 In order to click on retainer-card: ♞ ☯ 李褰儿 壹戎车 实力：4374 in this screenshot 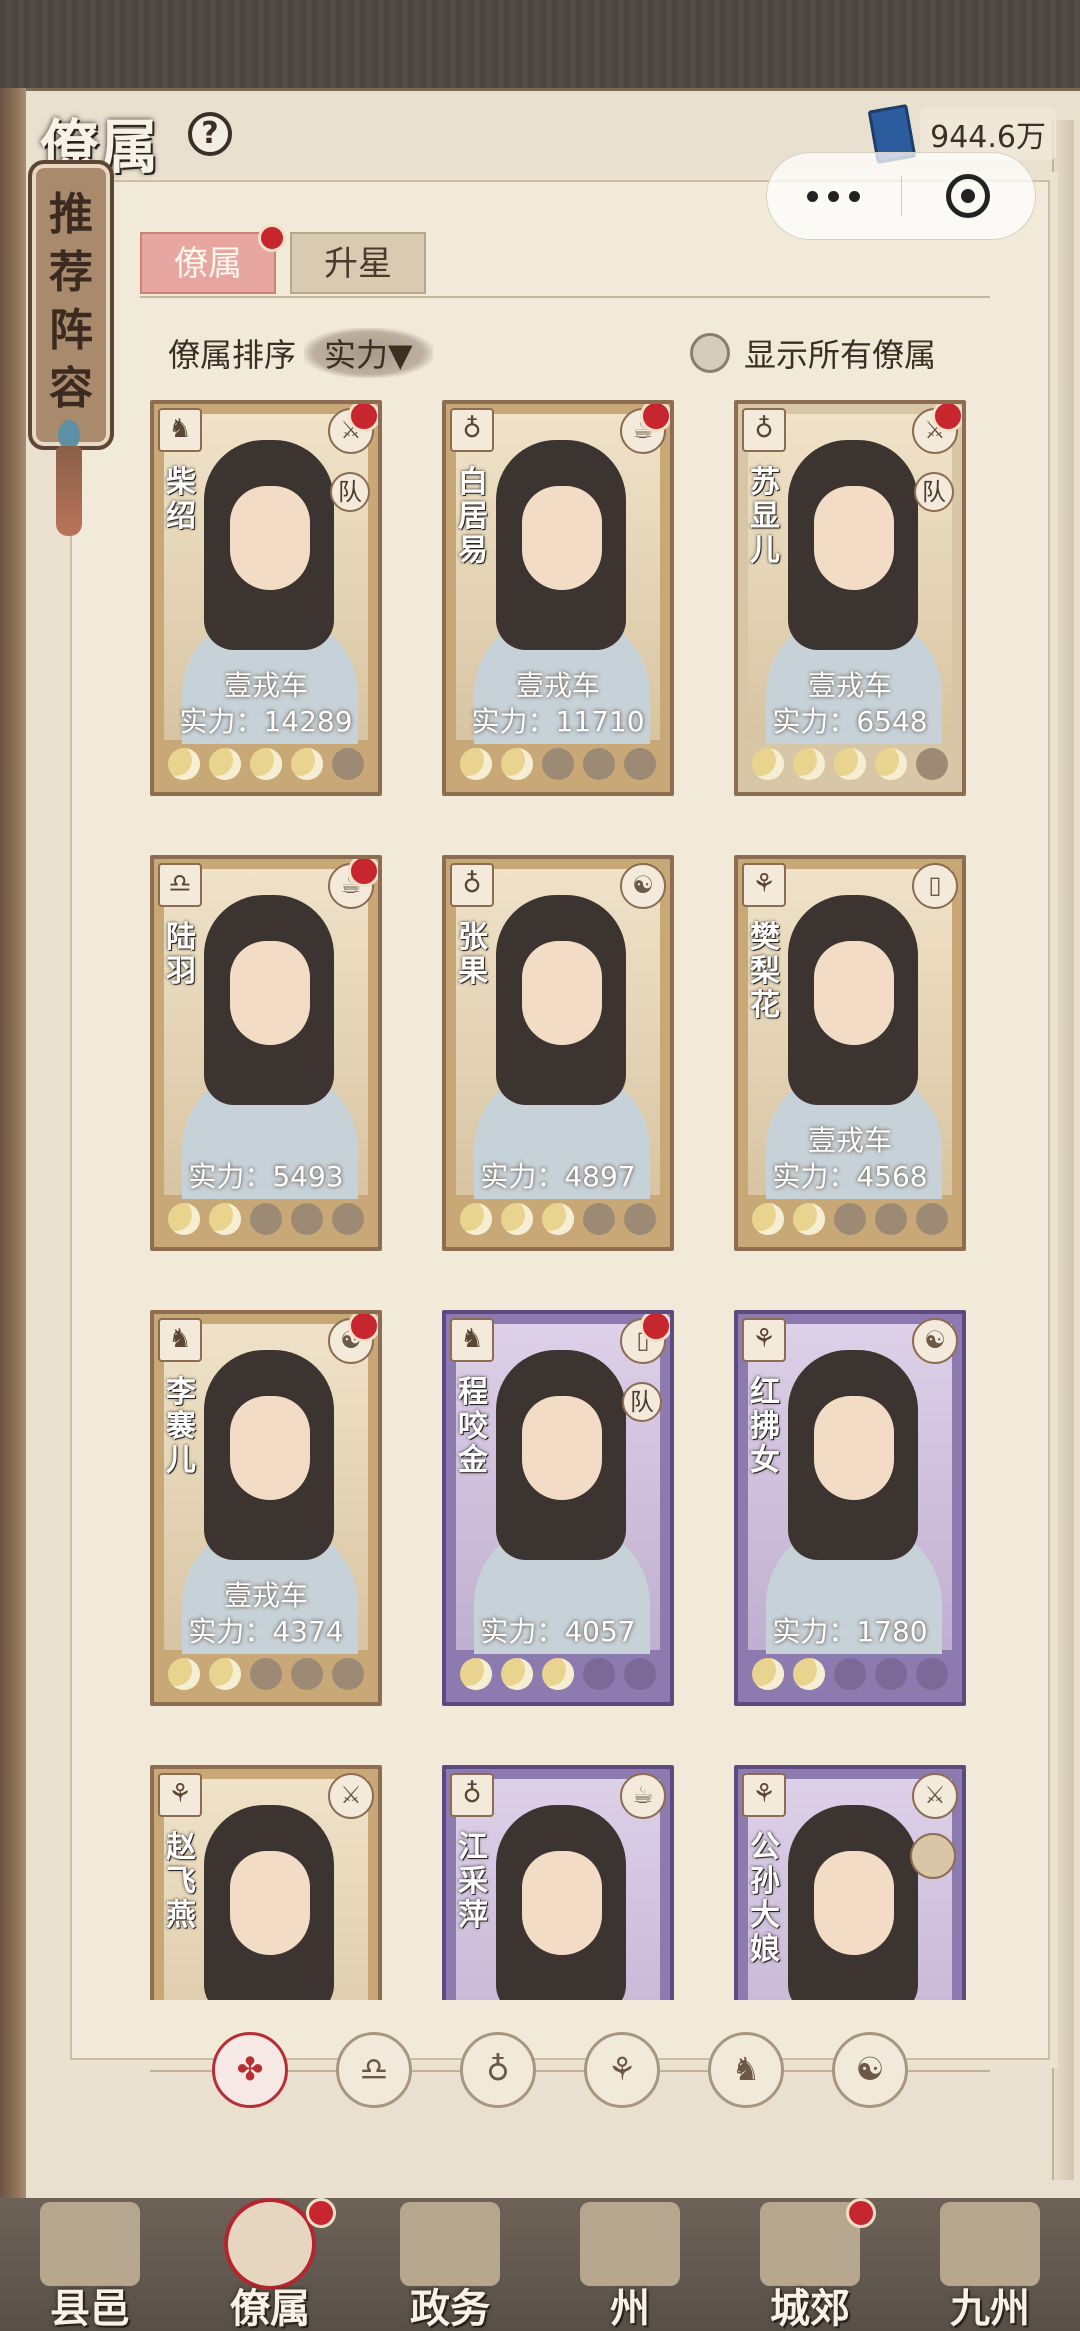, I will do `click(266, 1508)`.